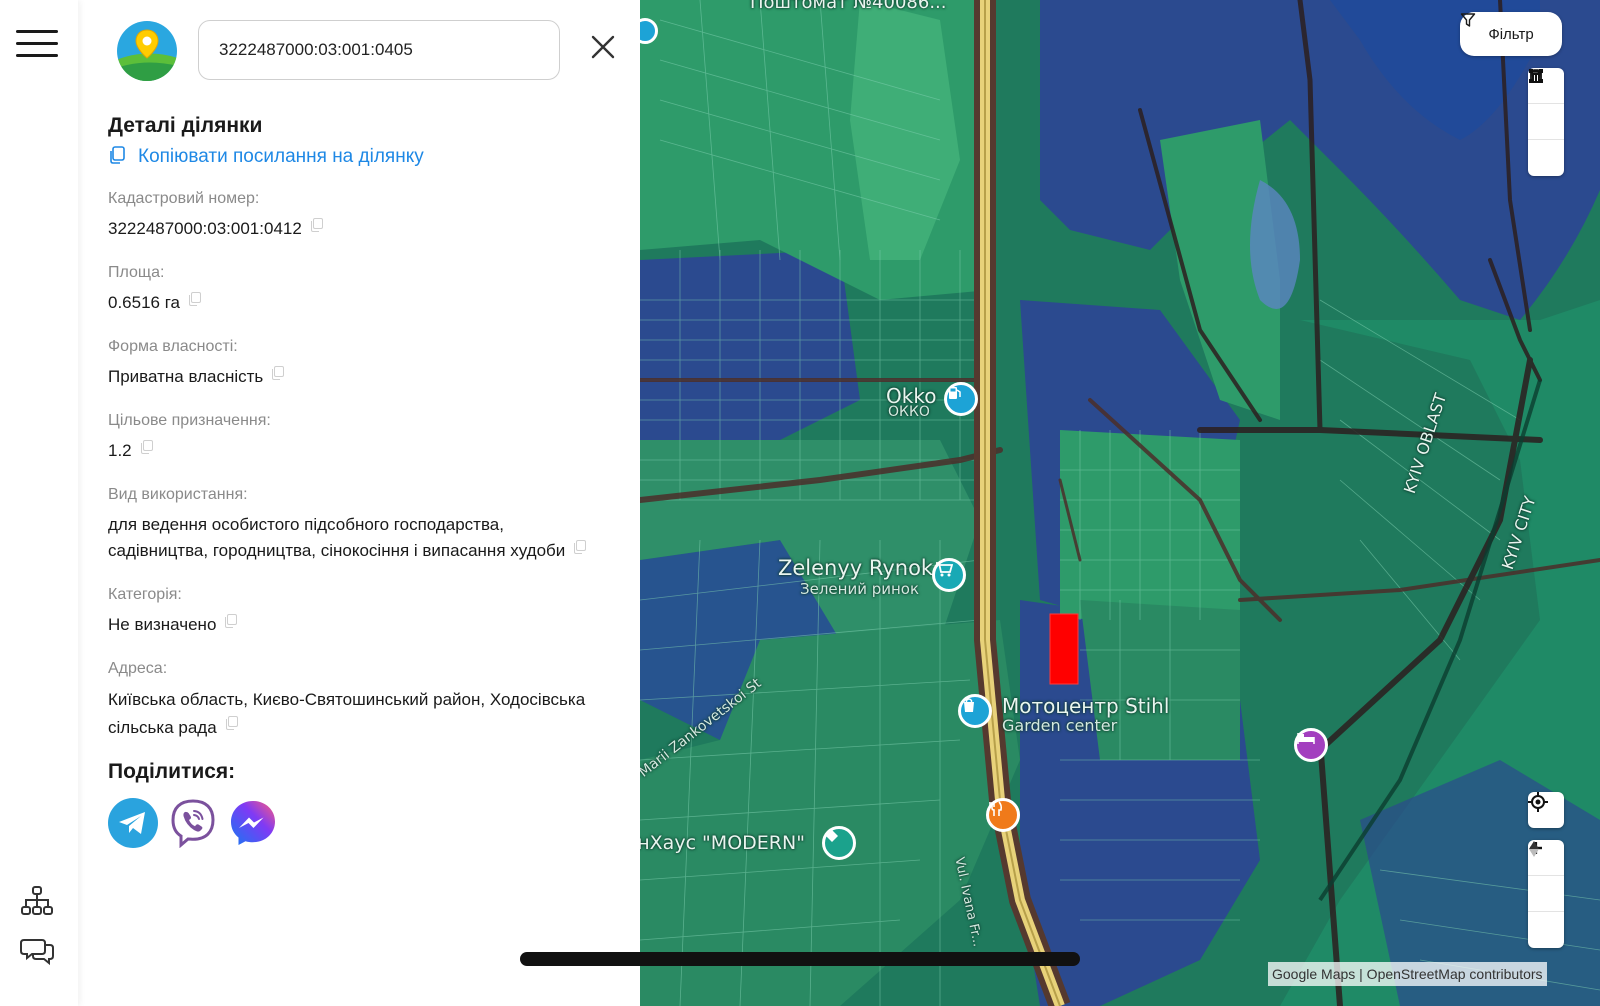 This screenshot has width=1600, height=1006. Describe the element at coordinates (138, 668) in the screenshot. I see `field-label: Адреса:` at that location.